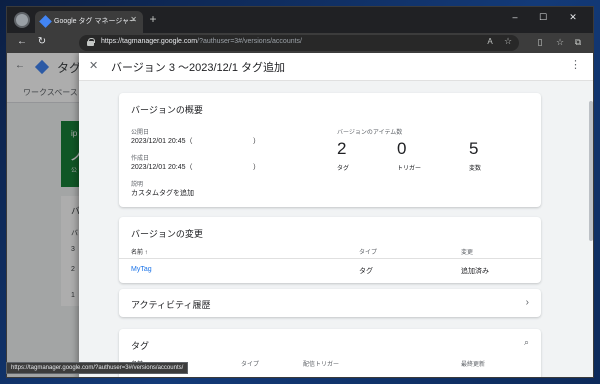  Describe the element at coordinates (256, 141) in the screenshot. I see `published-end: ）` at that location.